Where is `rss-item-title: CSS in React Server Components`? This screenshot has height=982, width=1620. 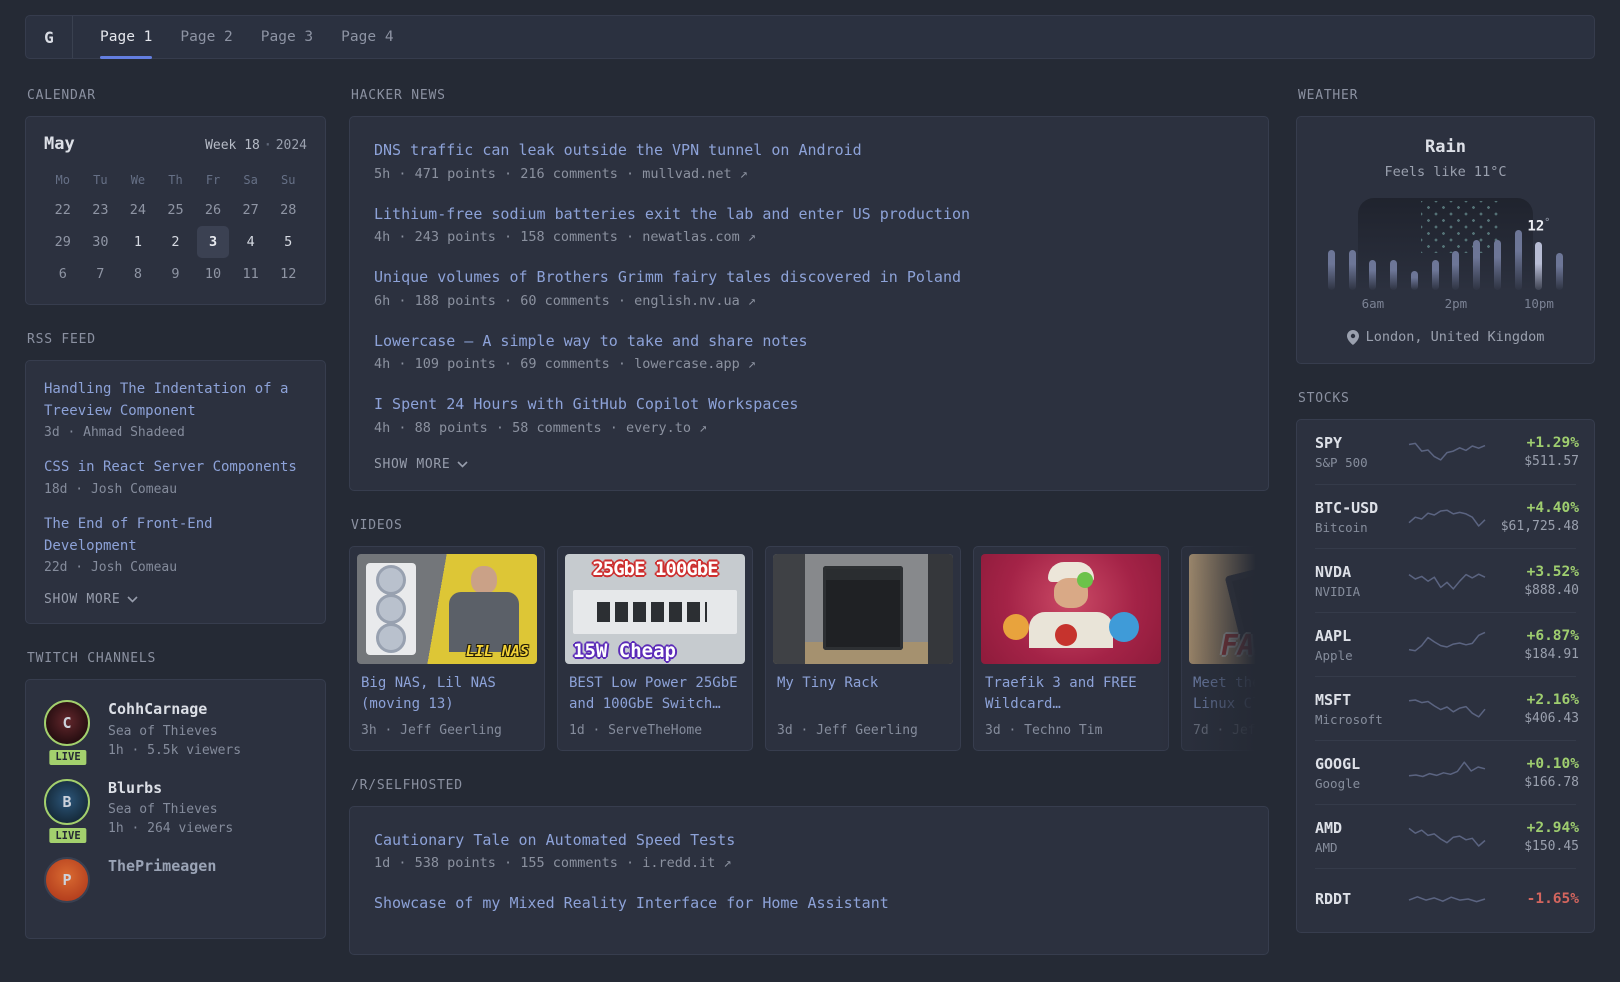
rss-item-title: CSS in React Server Components is located at coordinates (175, 468).